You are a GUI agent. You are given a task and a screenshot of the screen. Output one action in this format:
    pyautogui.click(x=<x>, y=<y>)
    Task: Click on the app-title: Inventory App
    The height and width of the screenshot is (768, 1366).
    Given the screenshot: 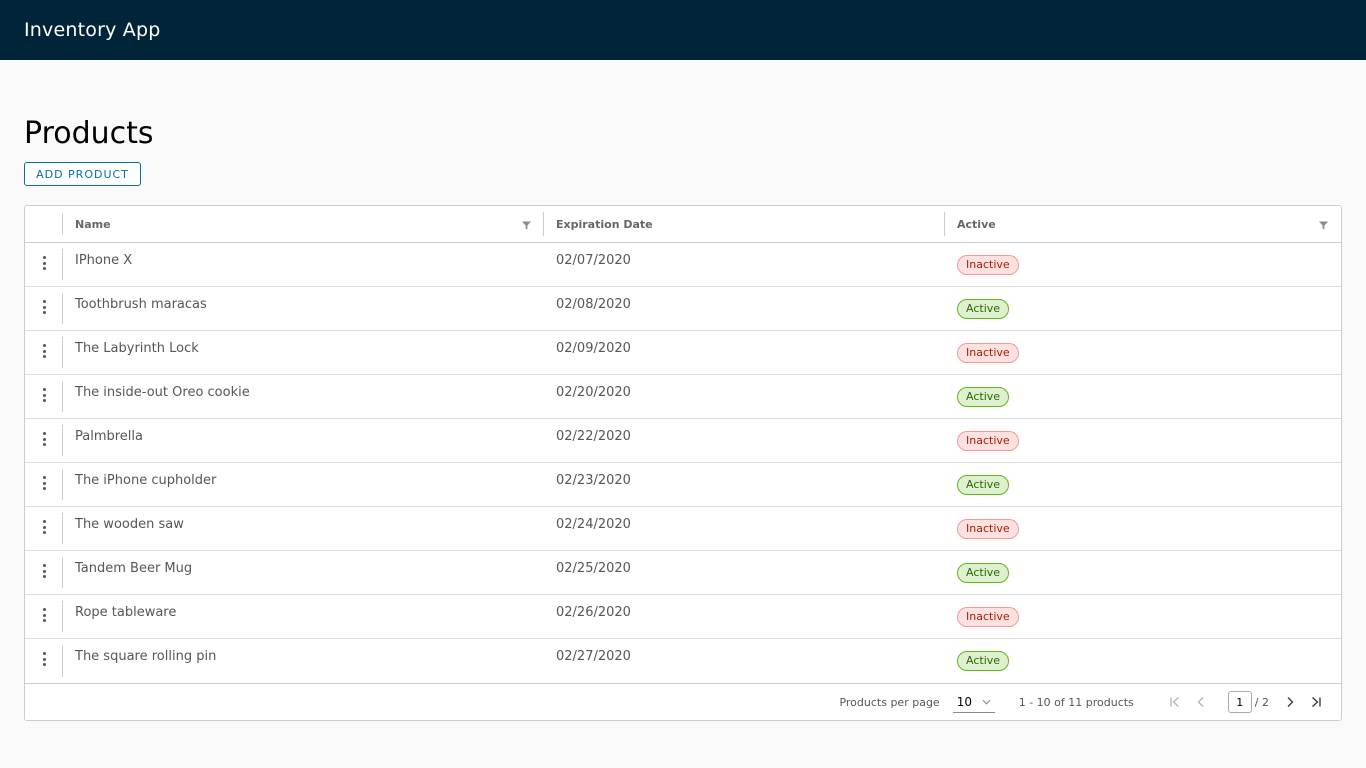 What is the action you would take?
    pyautogui.click(x=92, y=30)
    